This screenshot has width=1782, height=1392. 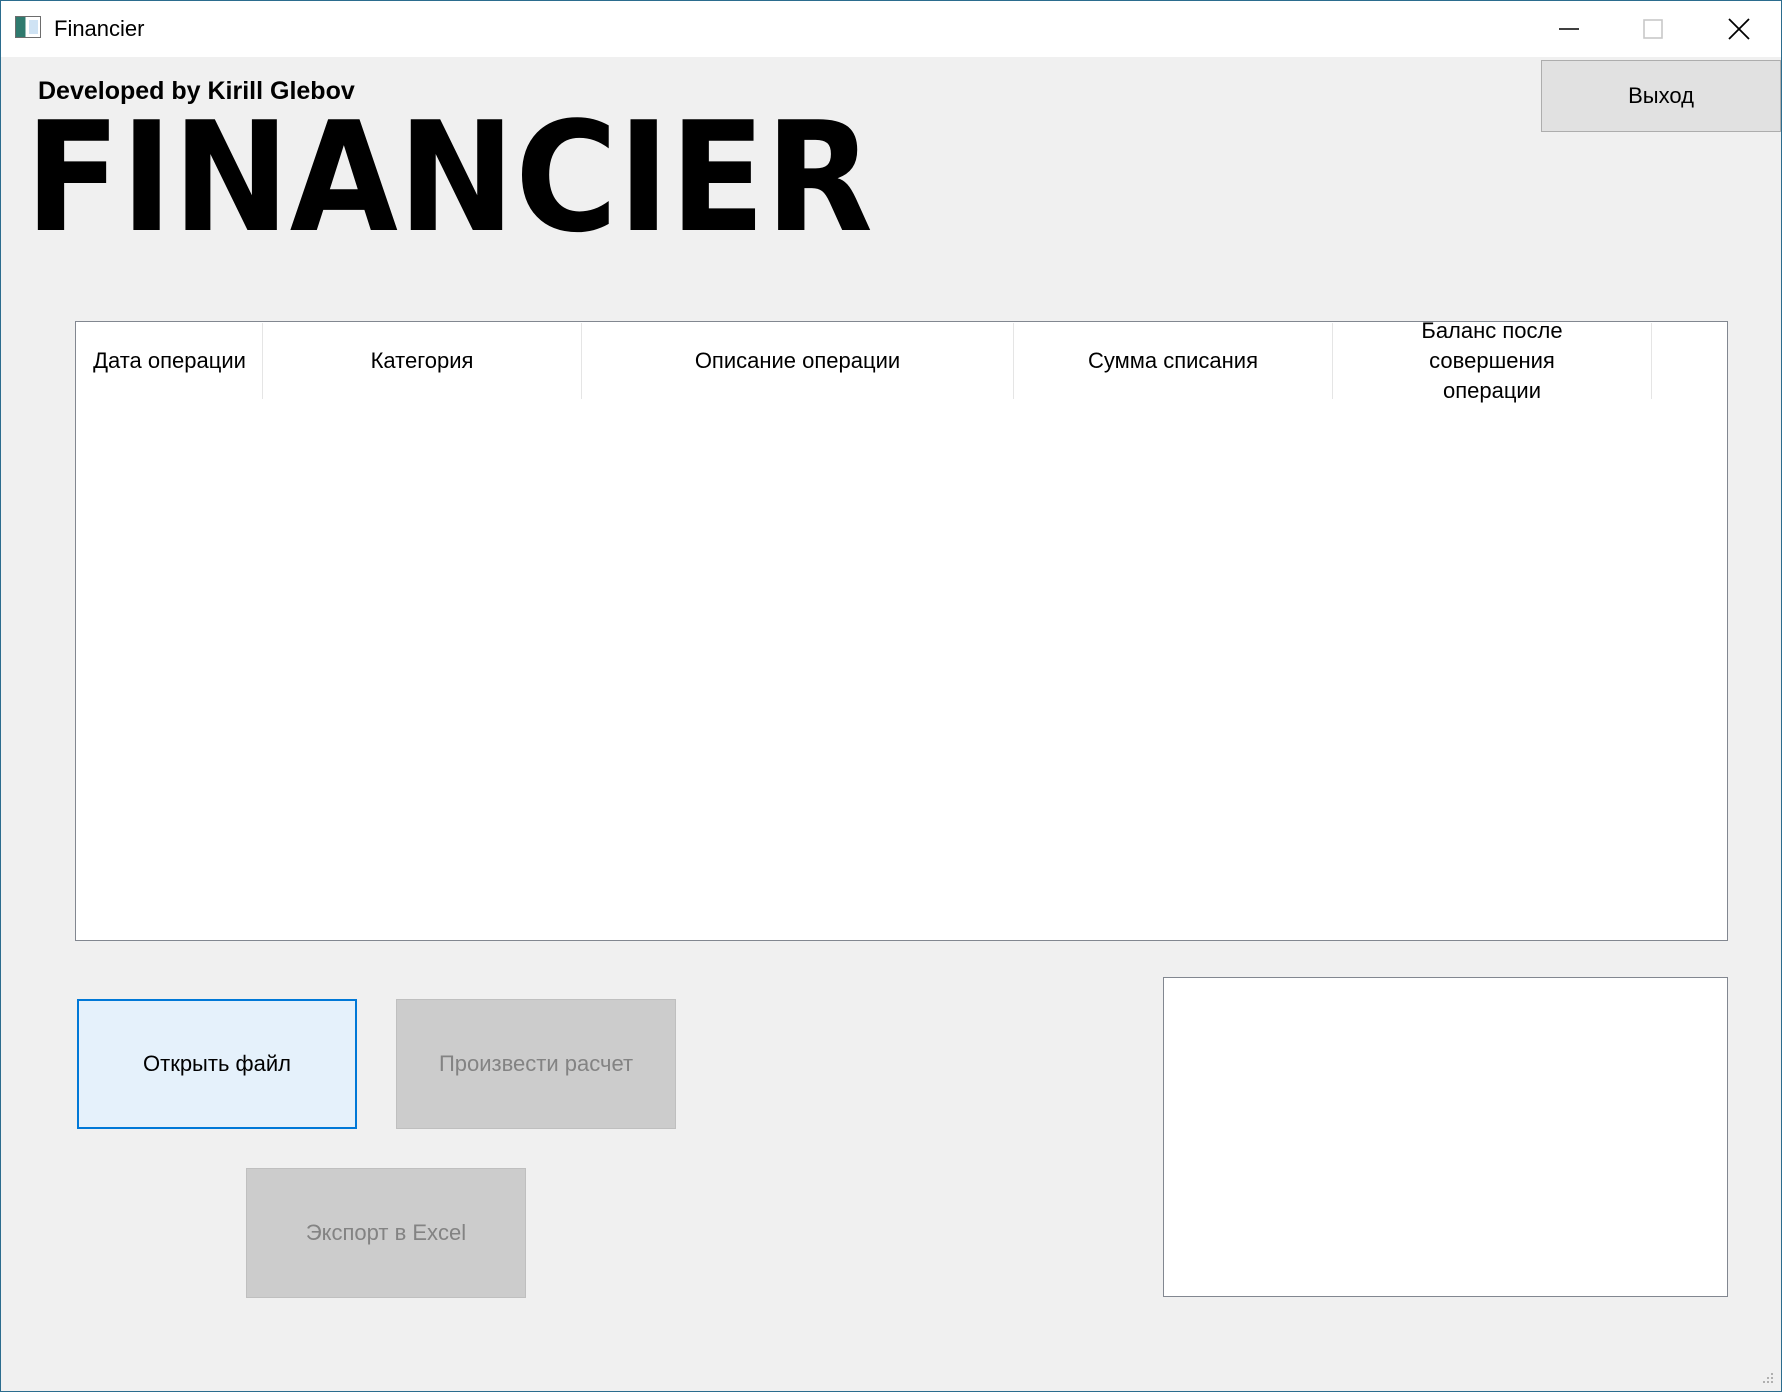 I want to click on maximize-icon, so click(x=1653, y=29).